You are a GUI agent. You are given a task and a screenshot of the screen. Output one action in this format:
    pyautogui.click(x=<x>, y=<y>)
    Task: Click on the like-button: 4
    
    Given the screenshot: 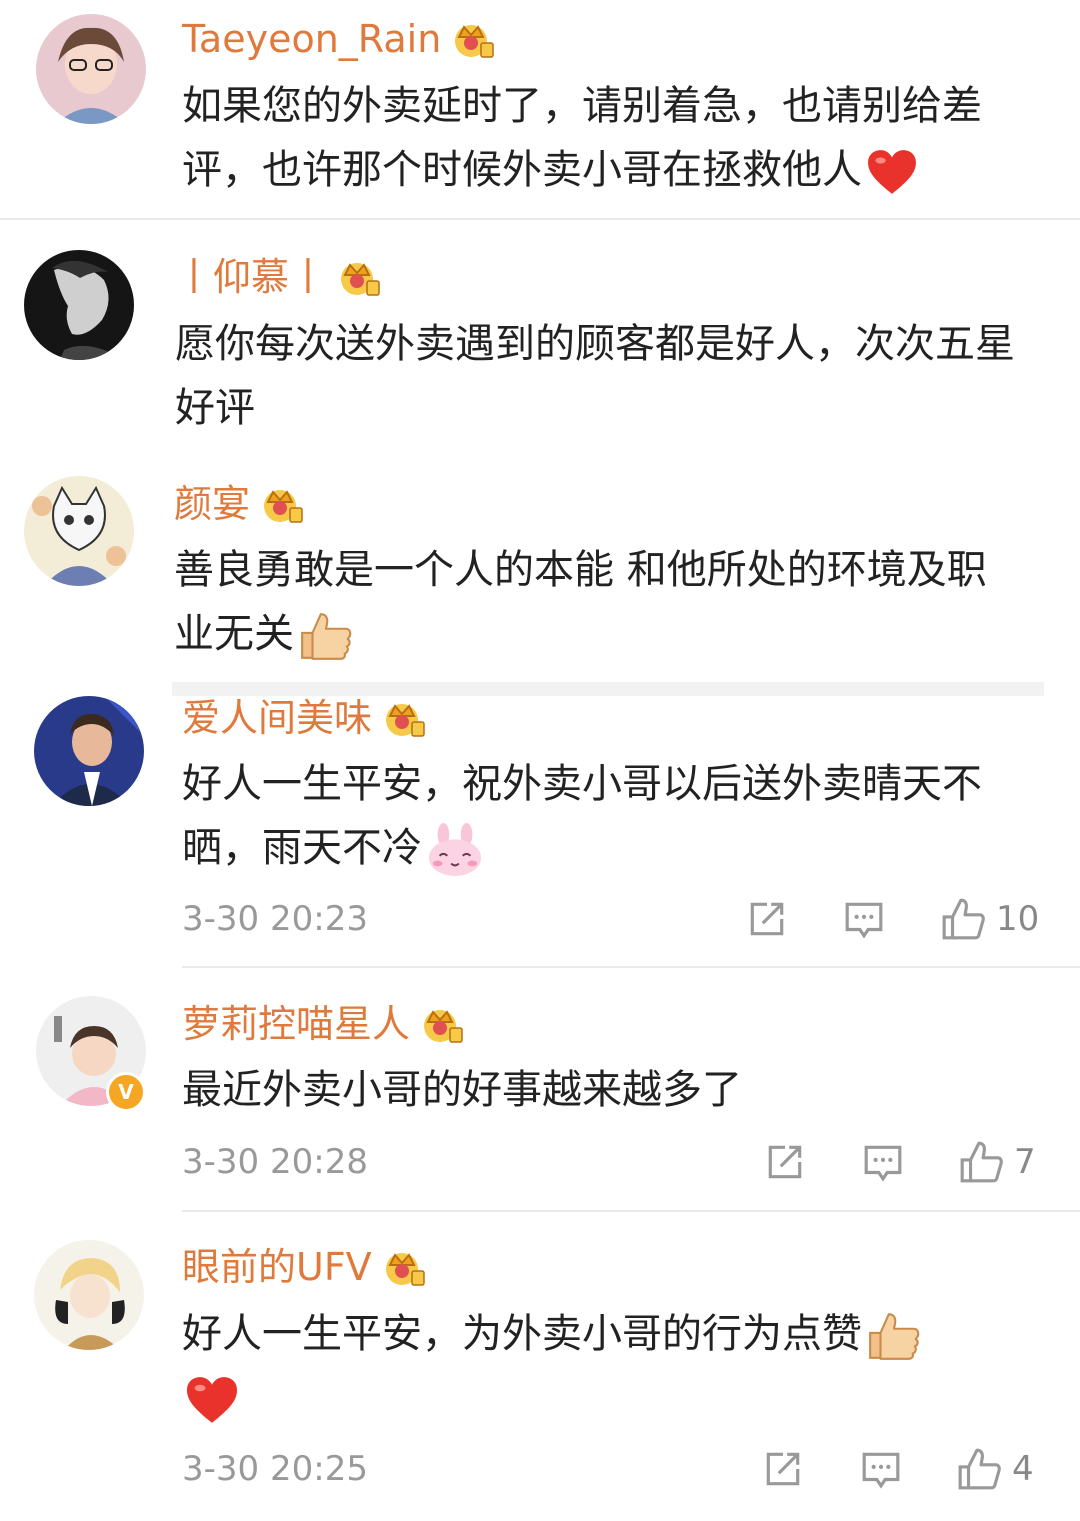 What is the action you would take?
    pyautogui.click(x=995, y=1469)
    